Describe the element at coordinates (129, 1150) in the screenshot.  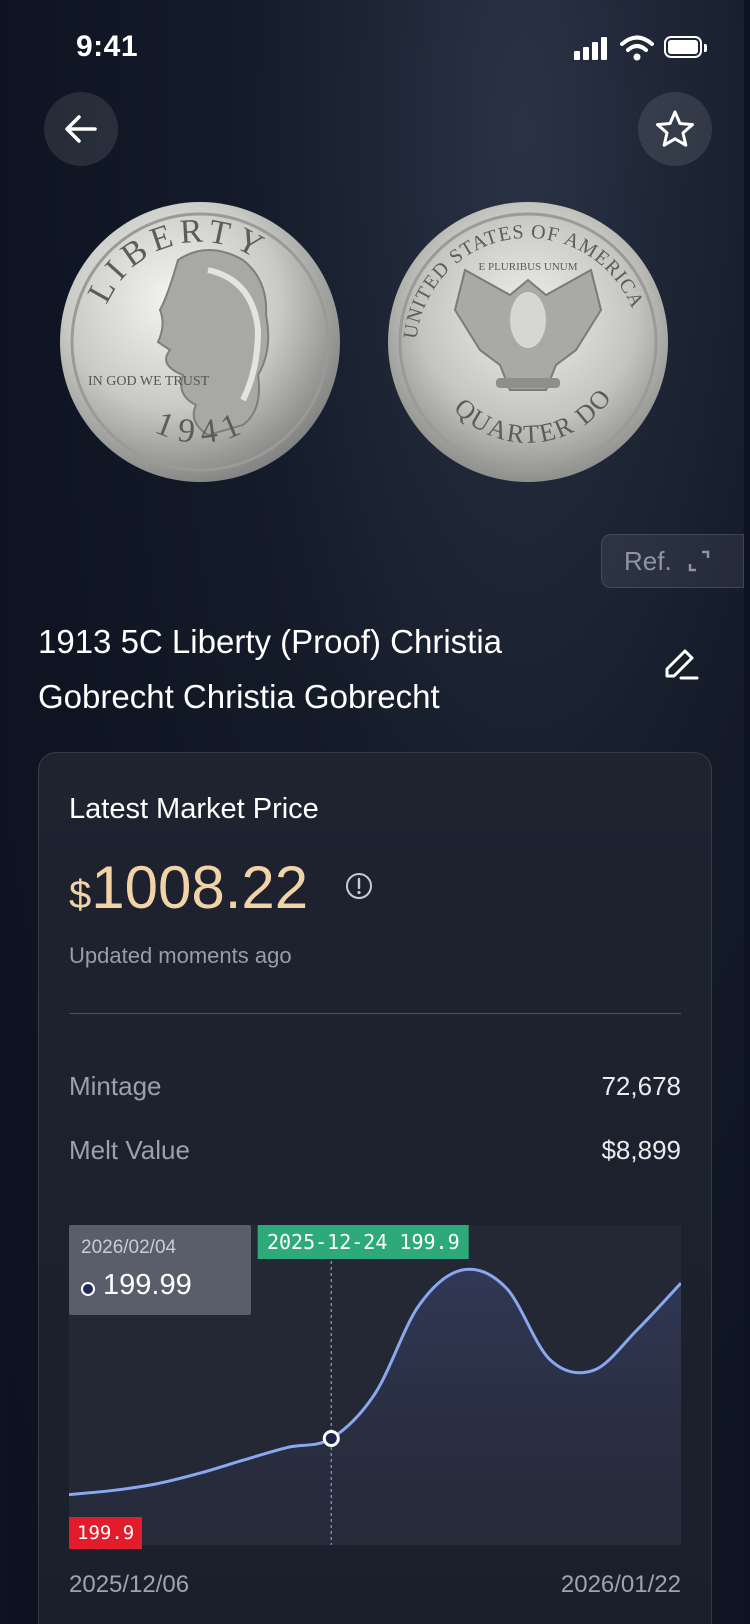
I see `melt-value-label: Melt Value` at that location.